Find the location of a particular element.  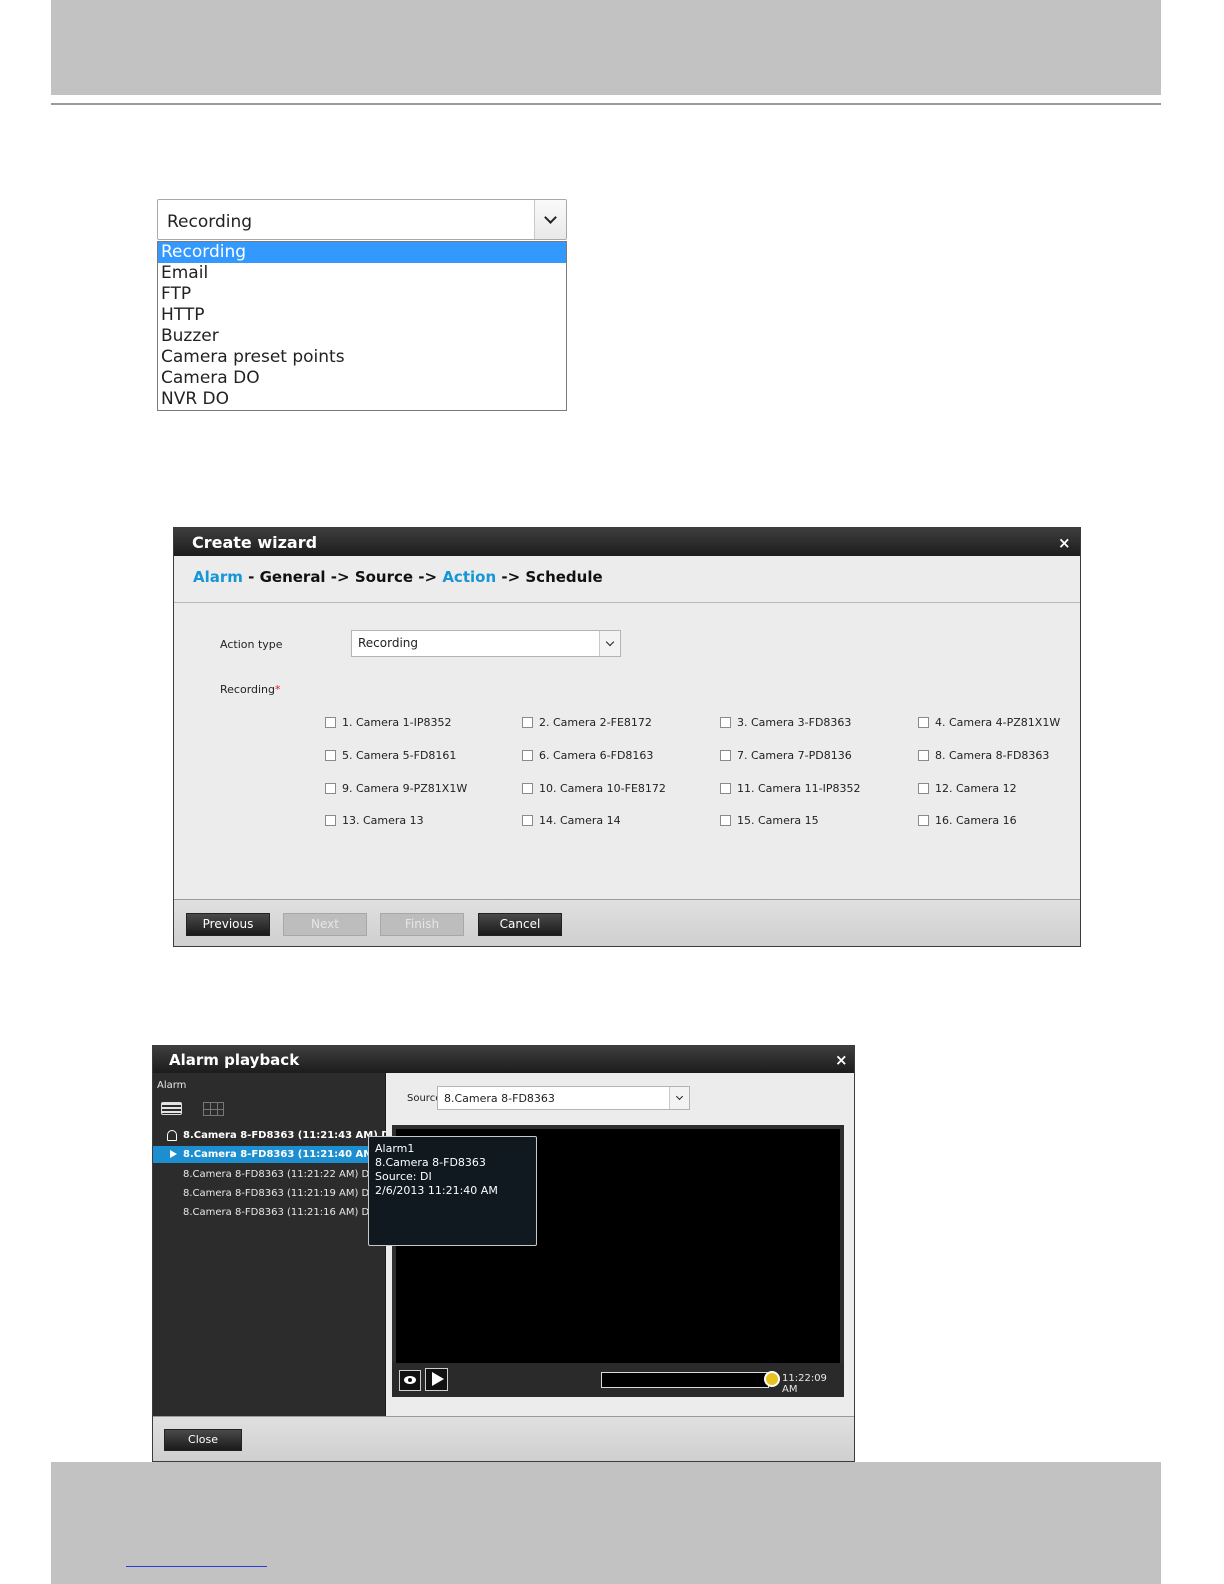

previous-button: Previous is located at coordinates (228, 924).